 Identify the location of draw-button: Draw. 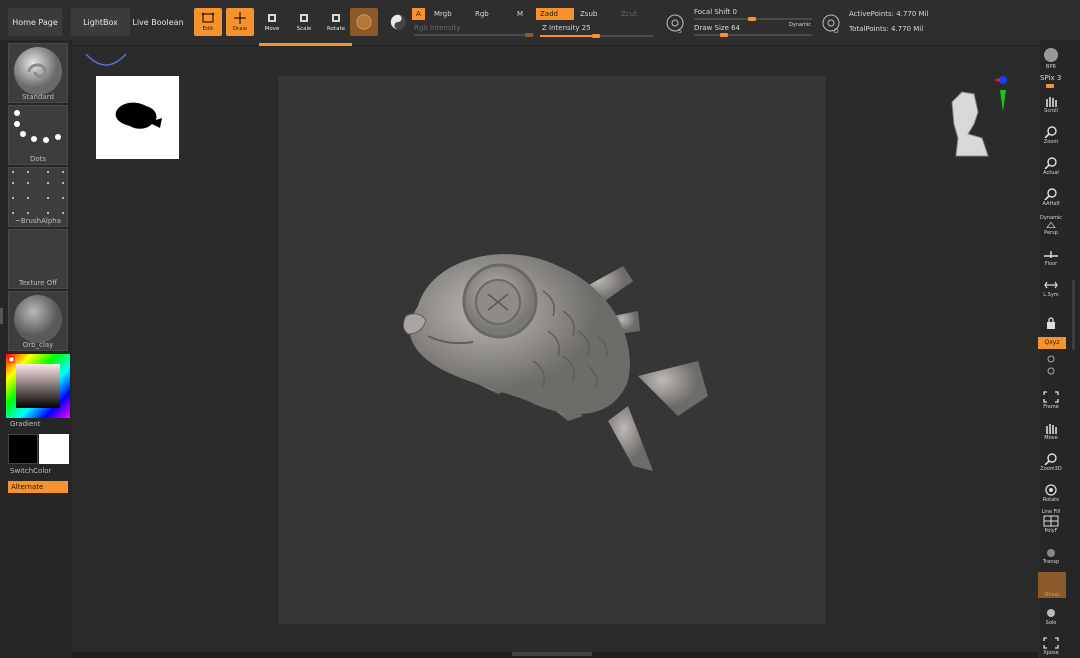
(240, 22).